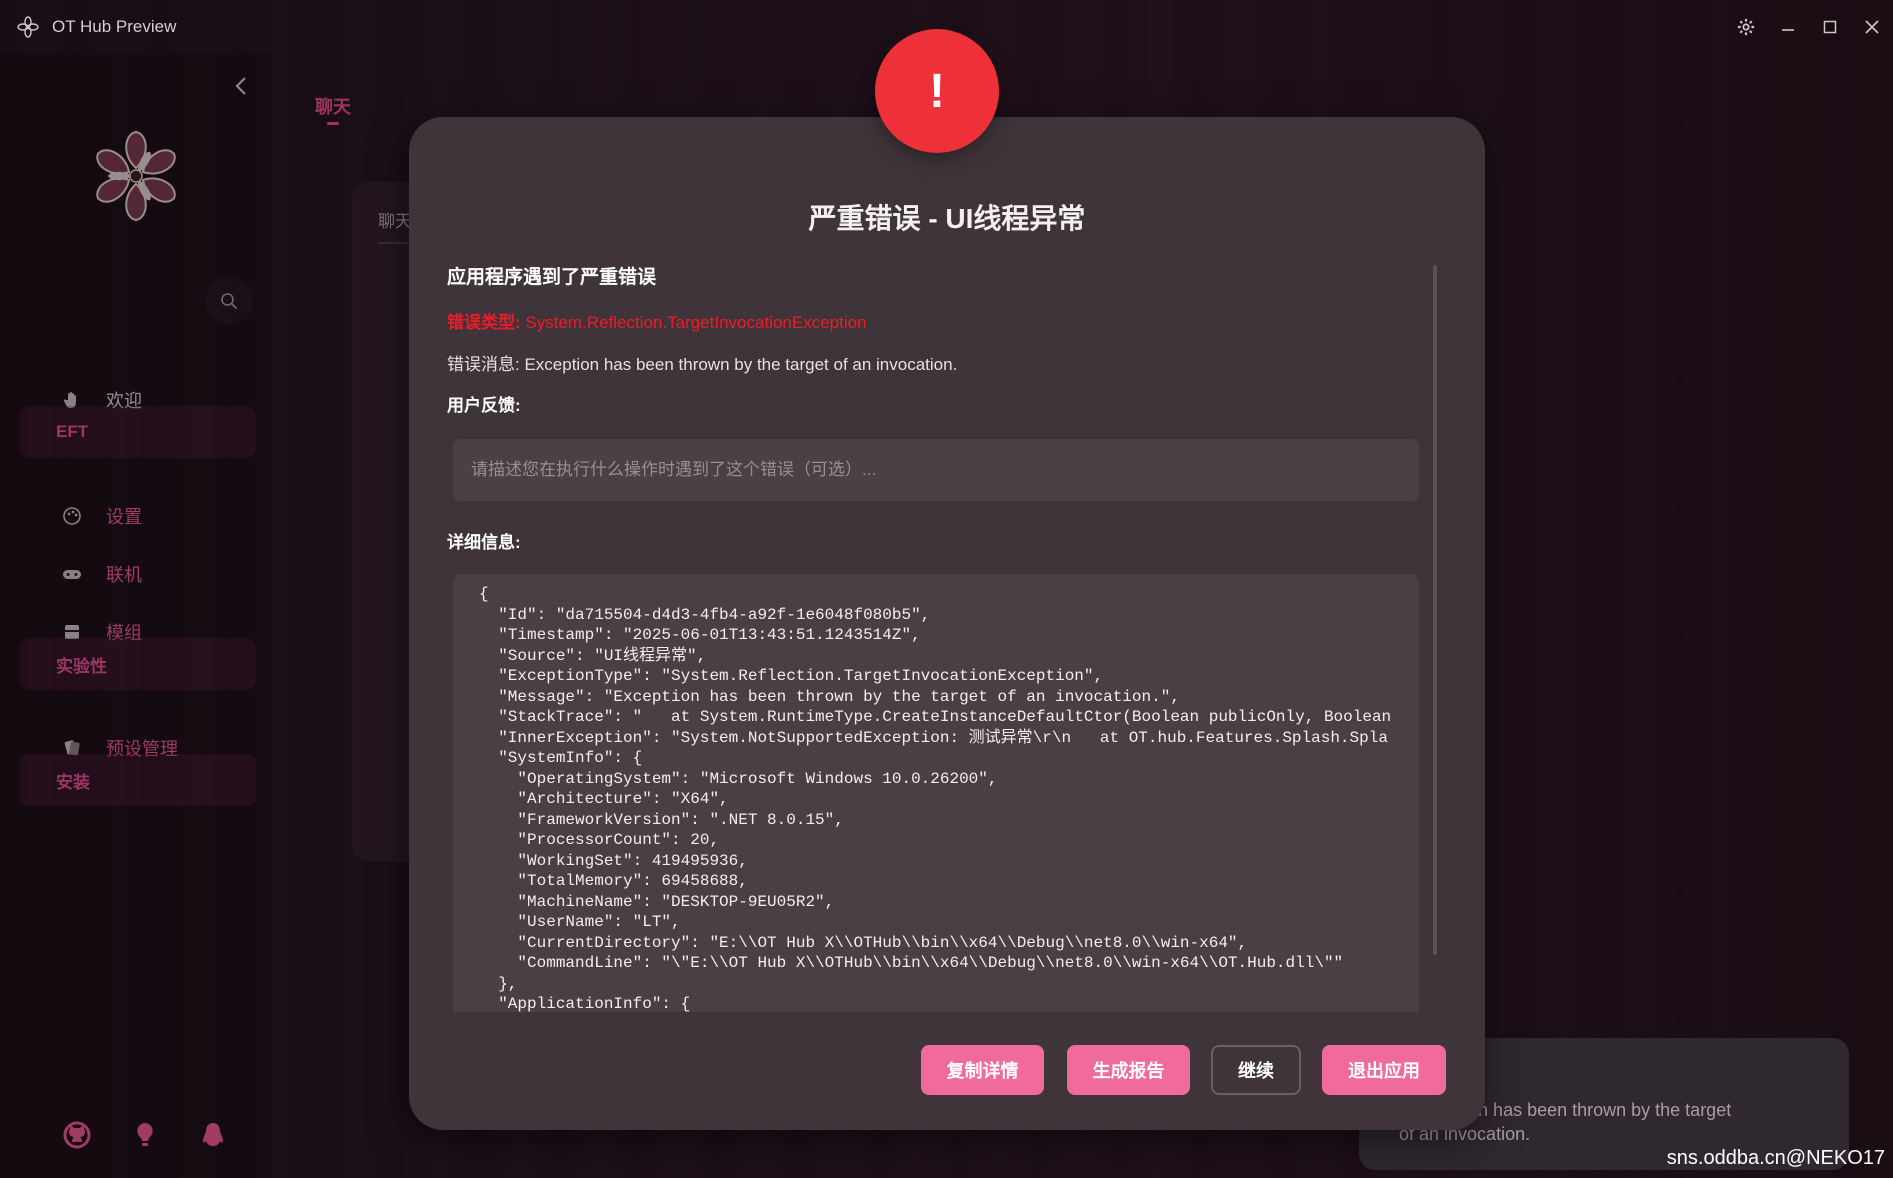 Image resolution: width=1893 pixels, height=1178 pixels. Describe the element at coordinates (937, 91) in the screenshot. I see `error-alert-icon: !` at that location.